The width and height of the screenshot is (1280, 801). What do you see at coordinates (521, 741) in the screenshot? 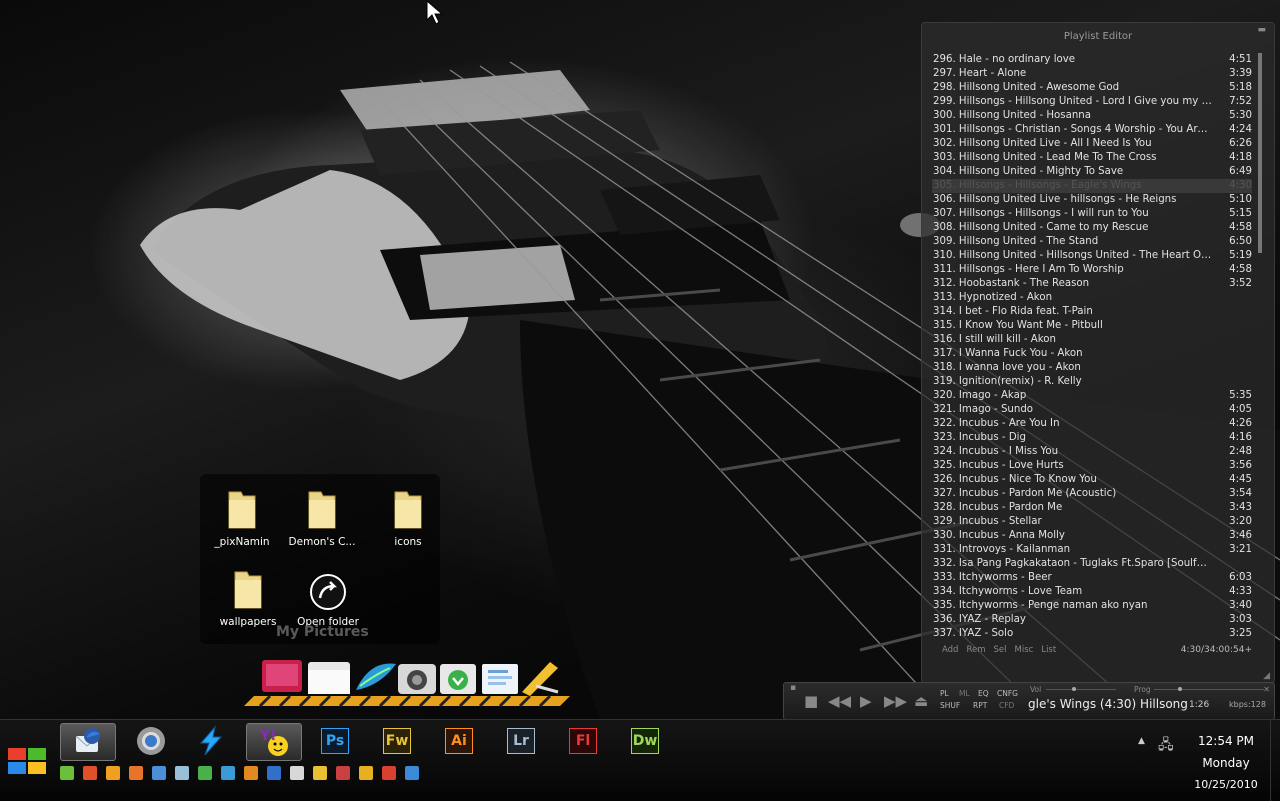
I see `taskbar-lightroom: Lr` at bounding box center [521, 741].